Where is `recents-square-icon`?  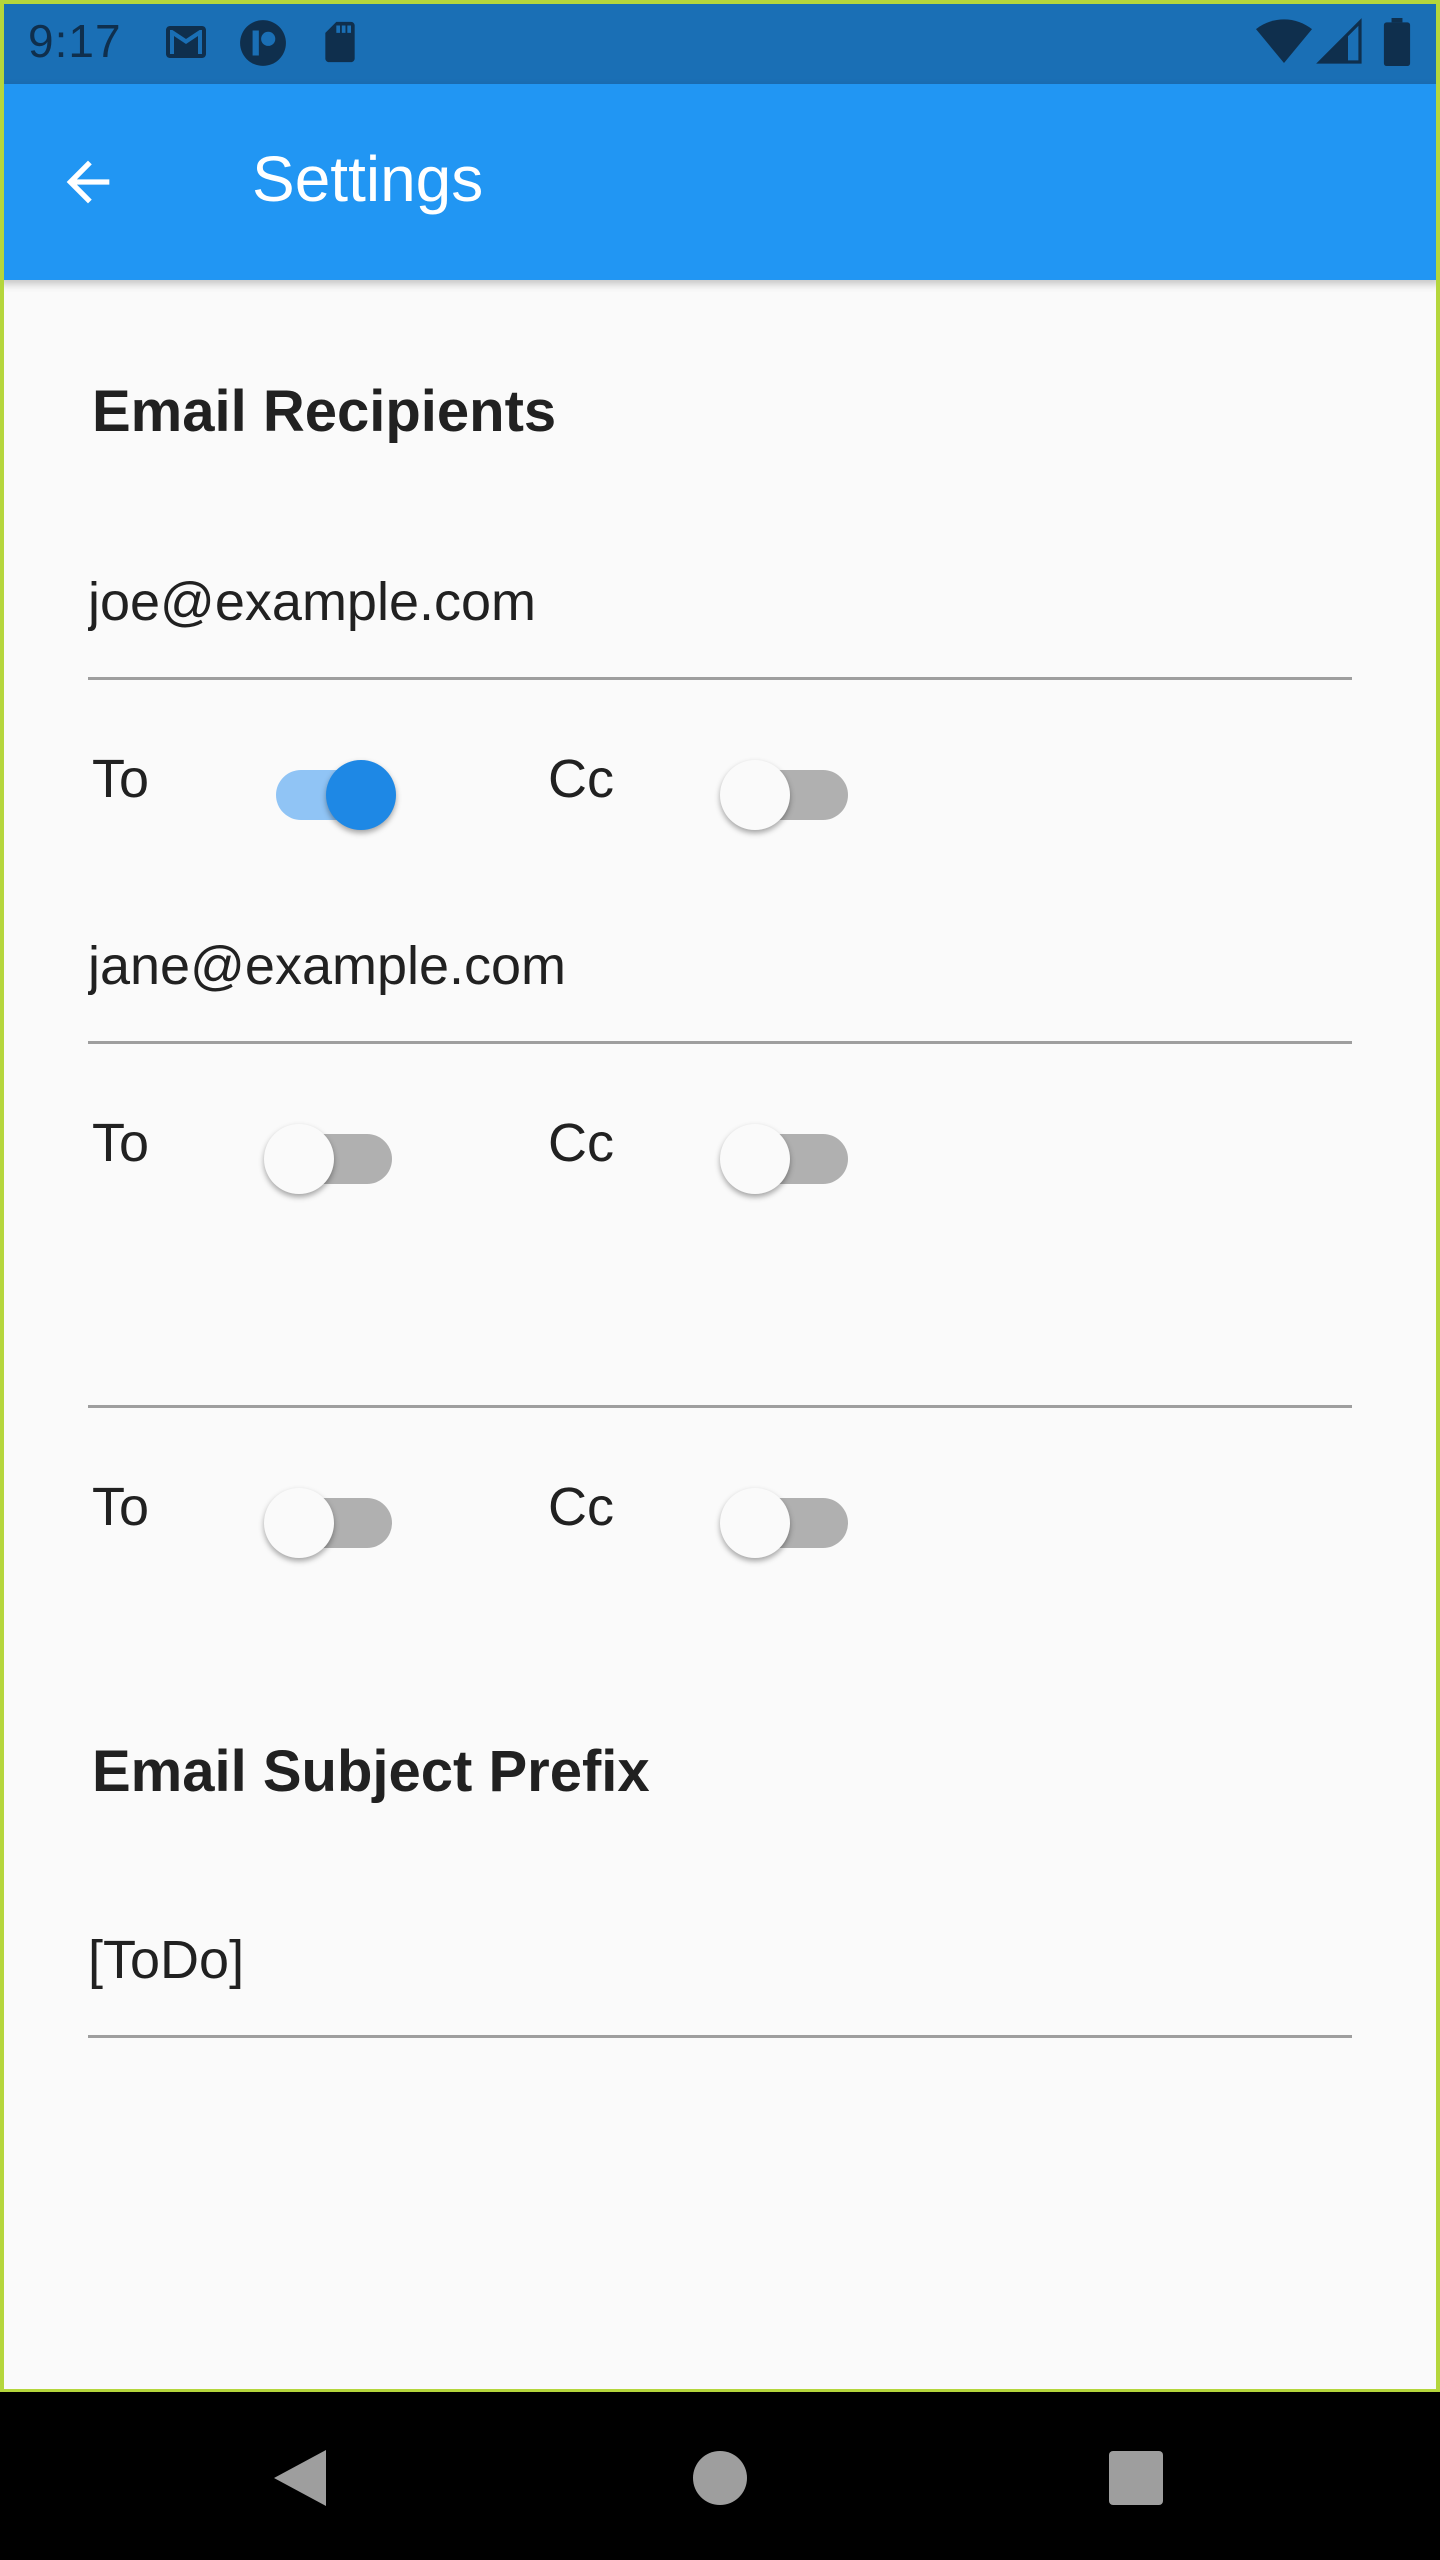
recents-square-icon is located at coordinates (1136, 2480).